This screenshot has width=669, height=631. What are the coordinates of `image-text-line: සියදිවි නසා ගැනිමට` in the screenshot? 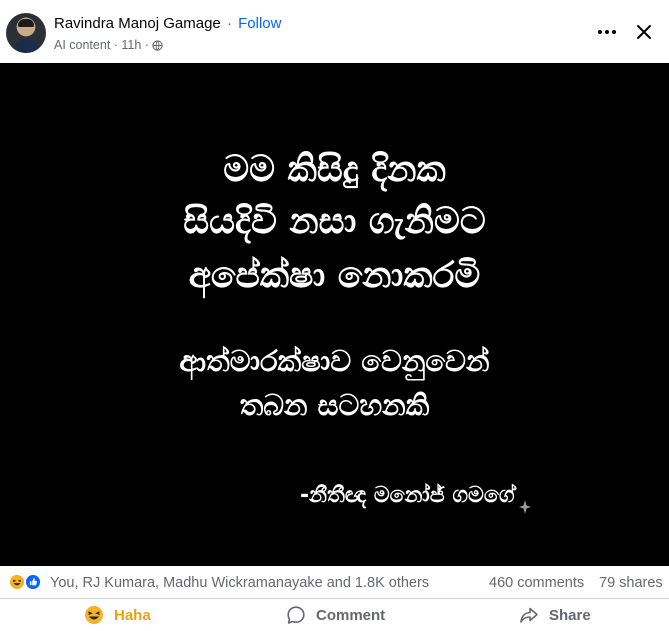 It's located at (334, 221).